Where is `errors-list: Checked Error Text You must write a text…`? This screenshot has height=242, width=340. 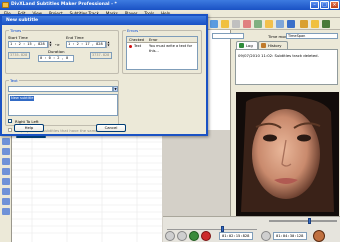
errors-list: Checked Error Text You must write a text… is located at coordinates (162, 53).